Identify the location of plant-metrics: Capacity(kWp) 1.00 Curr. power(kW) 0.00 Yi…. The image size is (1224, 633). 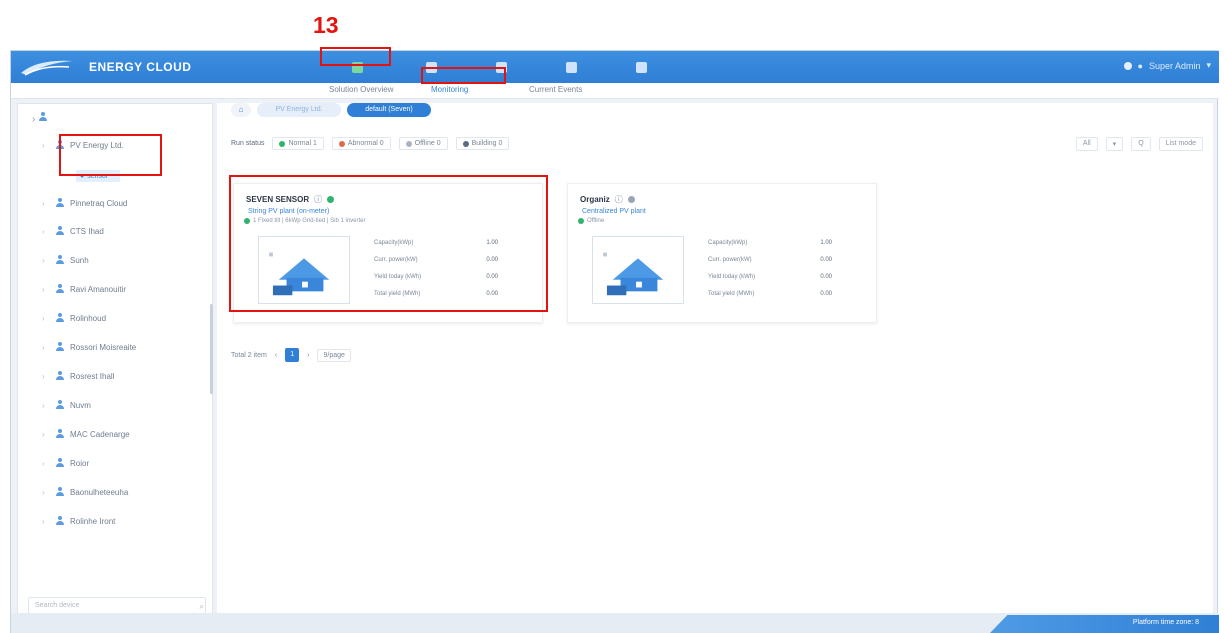
(770, 274).